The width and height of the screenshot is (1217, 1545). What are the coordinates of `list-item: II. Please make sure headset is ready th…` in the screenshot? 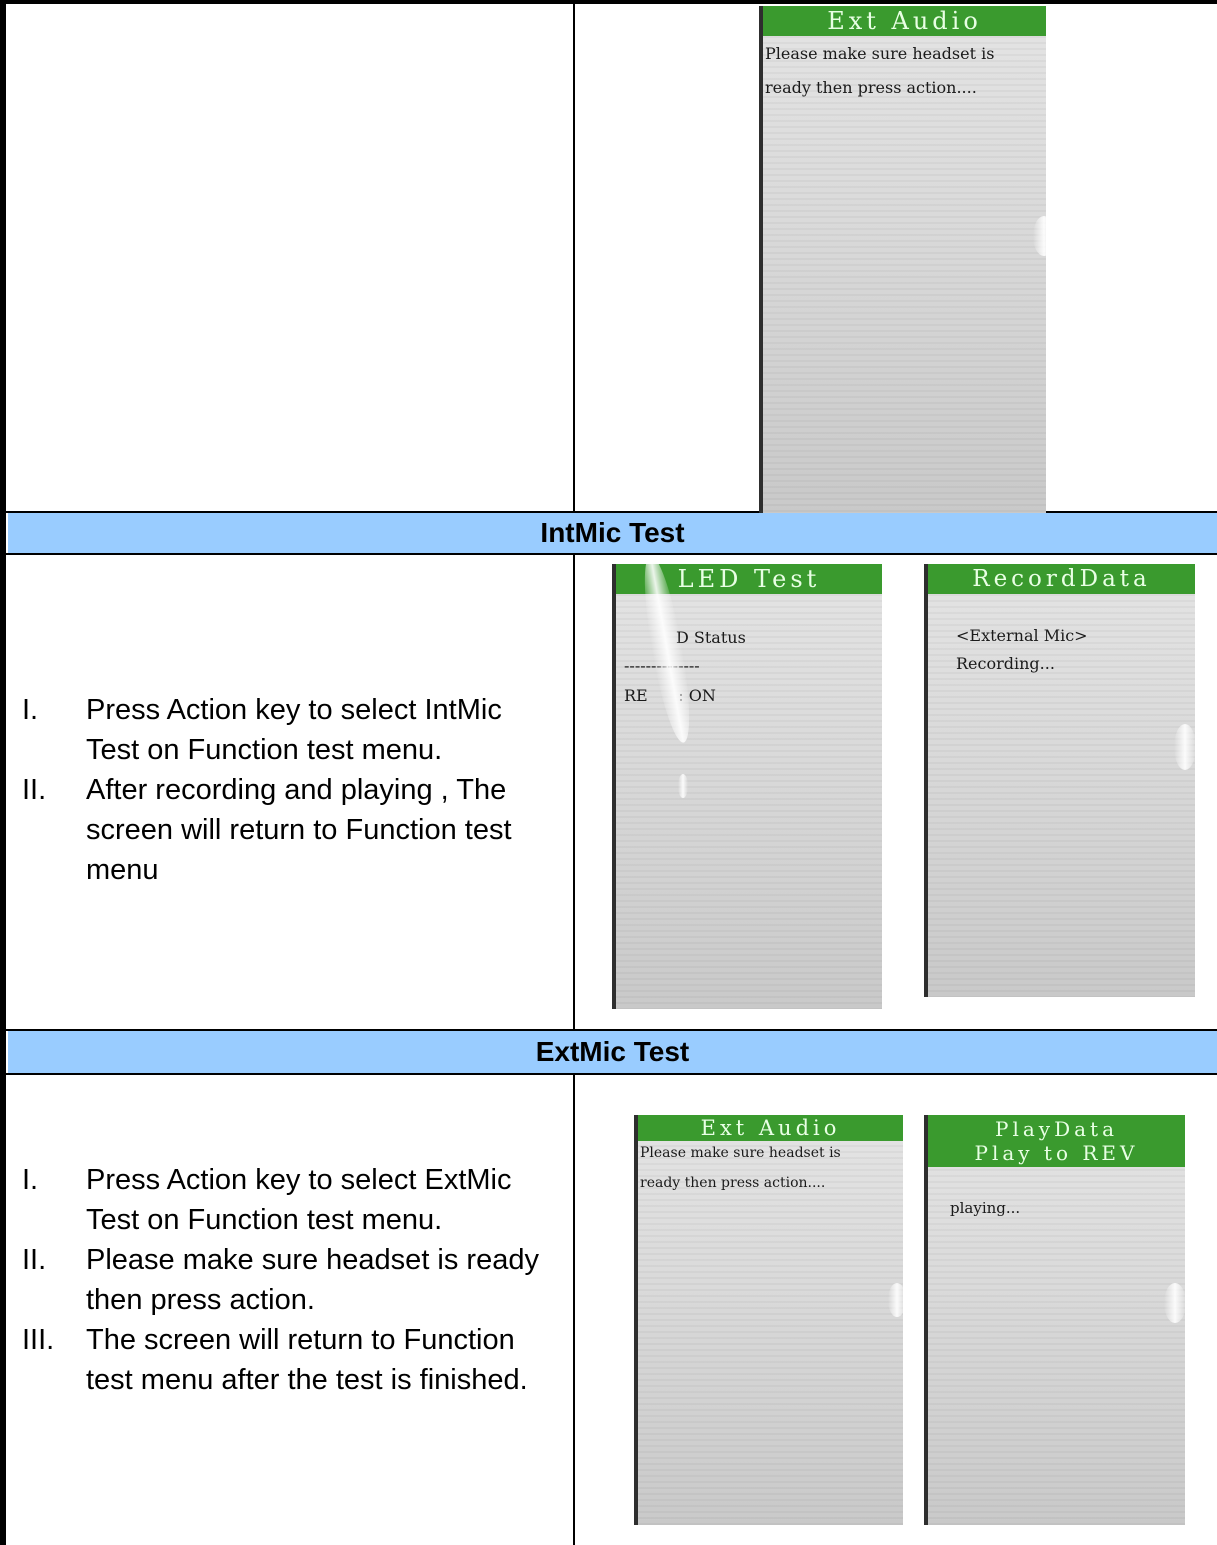 It's located at (292, 1280).